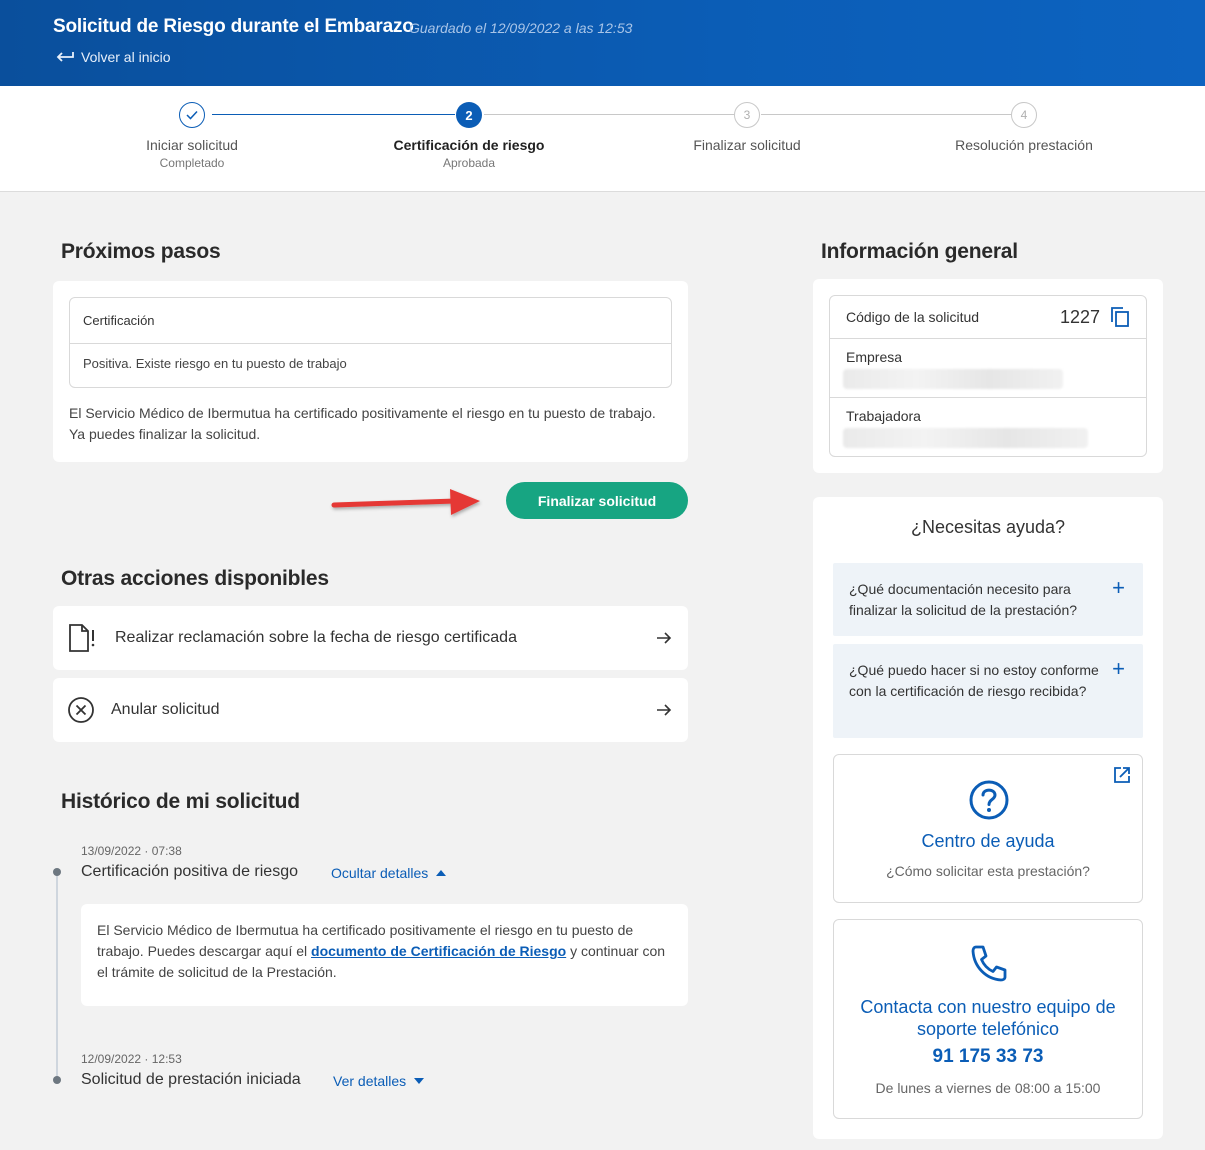 The image size is (1205, 1150). I want to click on history-item-title: Certificación positiva de riesgo, so click(189, 871).